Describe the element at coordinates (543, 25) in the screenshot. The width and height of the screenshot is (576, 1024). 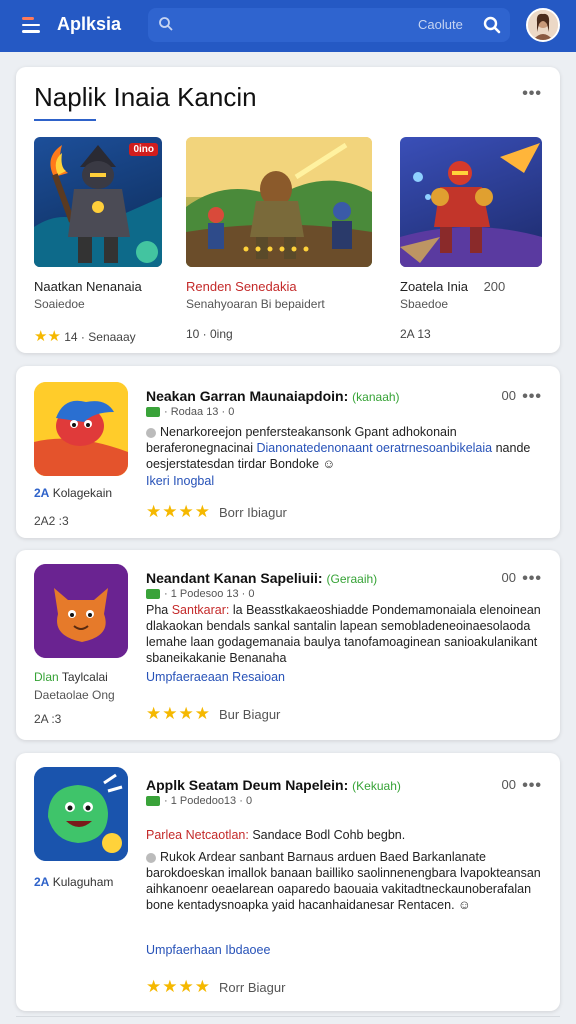
I see `user-avatar` at that location.